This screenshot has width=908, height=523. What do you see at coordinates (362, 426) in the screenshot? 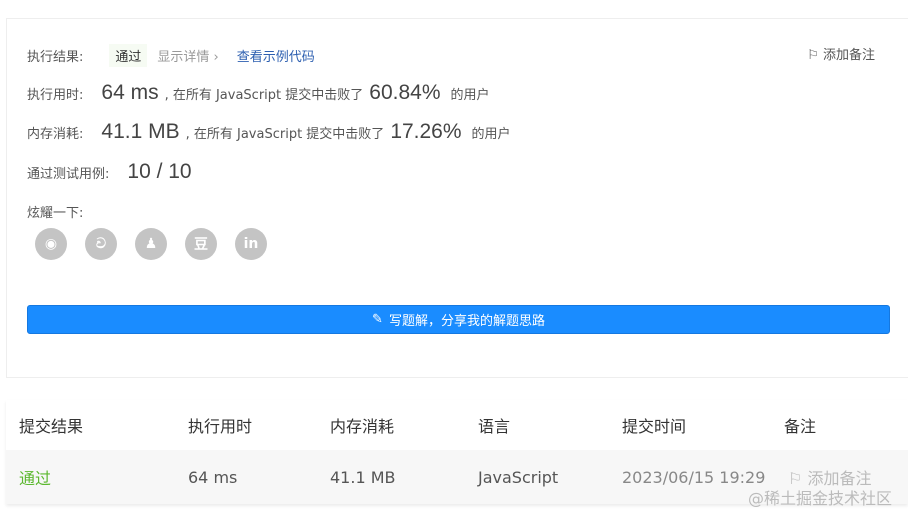
I see `header-memory: 内存消耗` at bounding box center [362, 426].